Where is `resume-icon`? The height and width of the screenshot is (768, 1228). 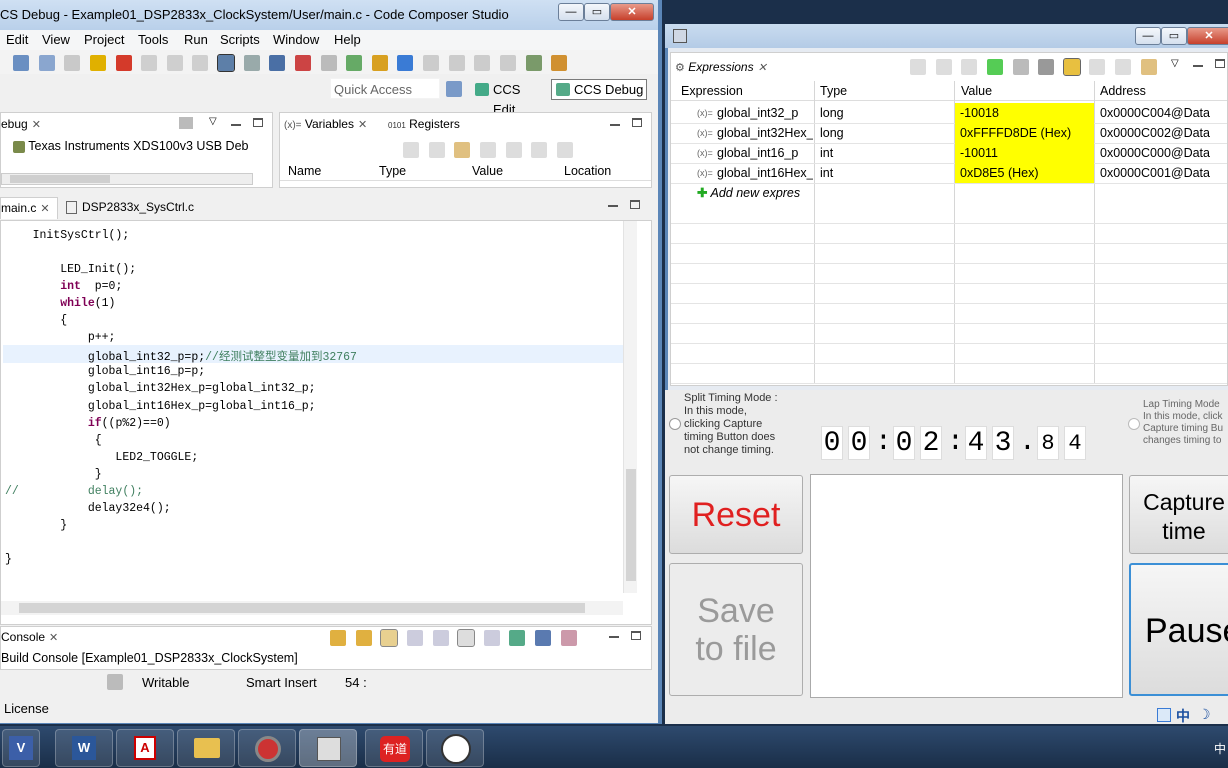 resume-icon is located at coordinates (72, 62).